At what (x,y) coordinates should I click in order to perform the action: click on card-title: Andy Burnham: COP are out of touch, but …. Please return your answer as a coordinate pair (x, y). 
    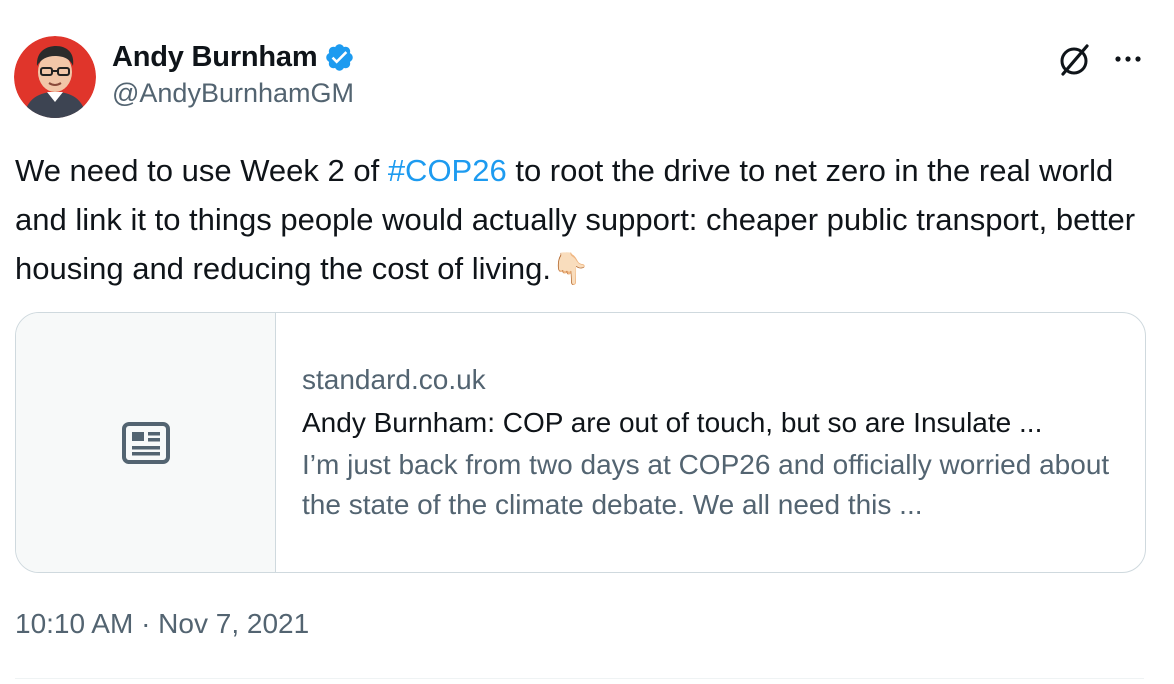
    Looking at the image, I should click on (672, 422).